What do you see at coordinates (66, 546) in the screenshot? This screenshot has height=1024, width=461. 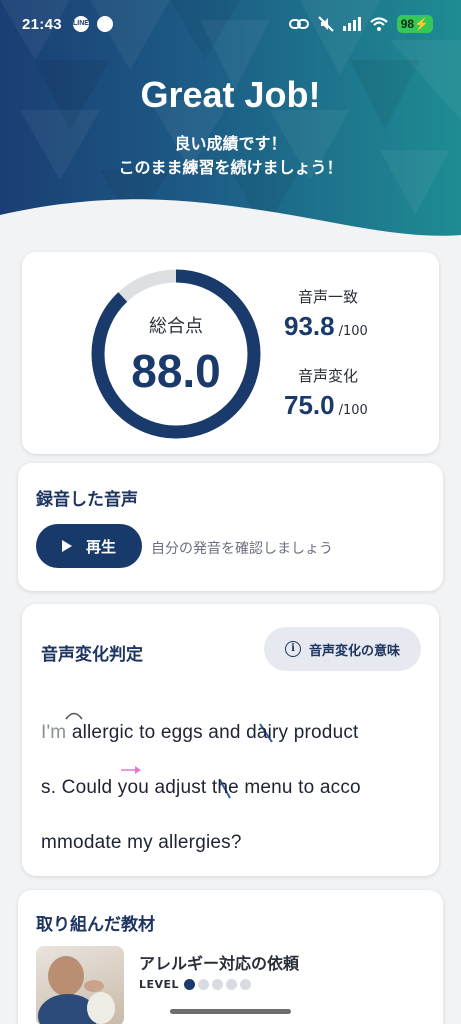 I see `play-icon` at bounding box center [66, 546].